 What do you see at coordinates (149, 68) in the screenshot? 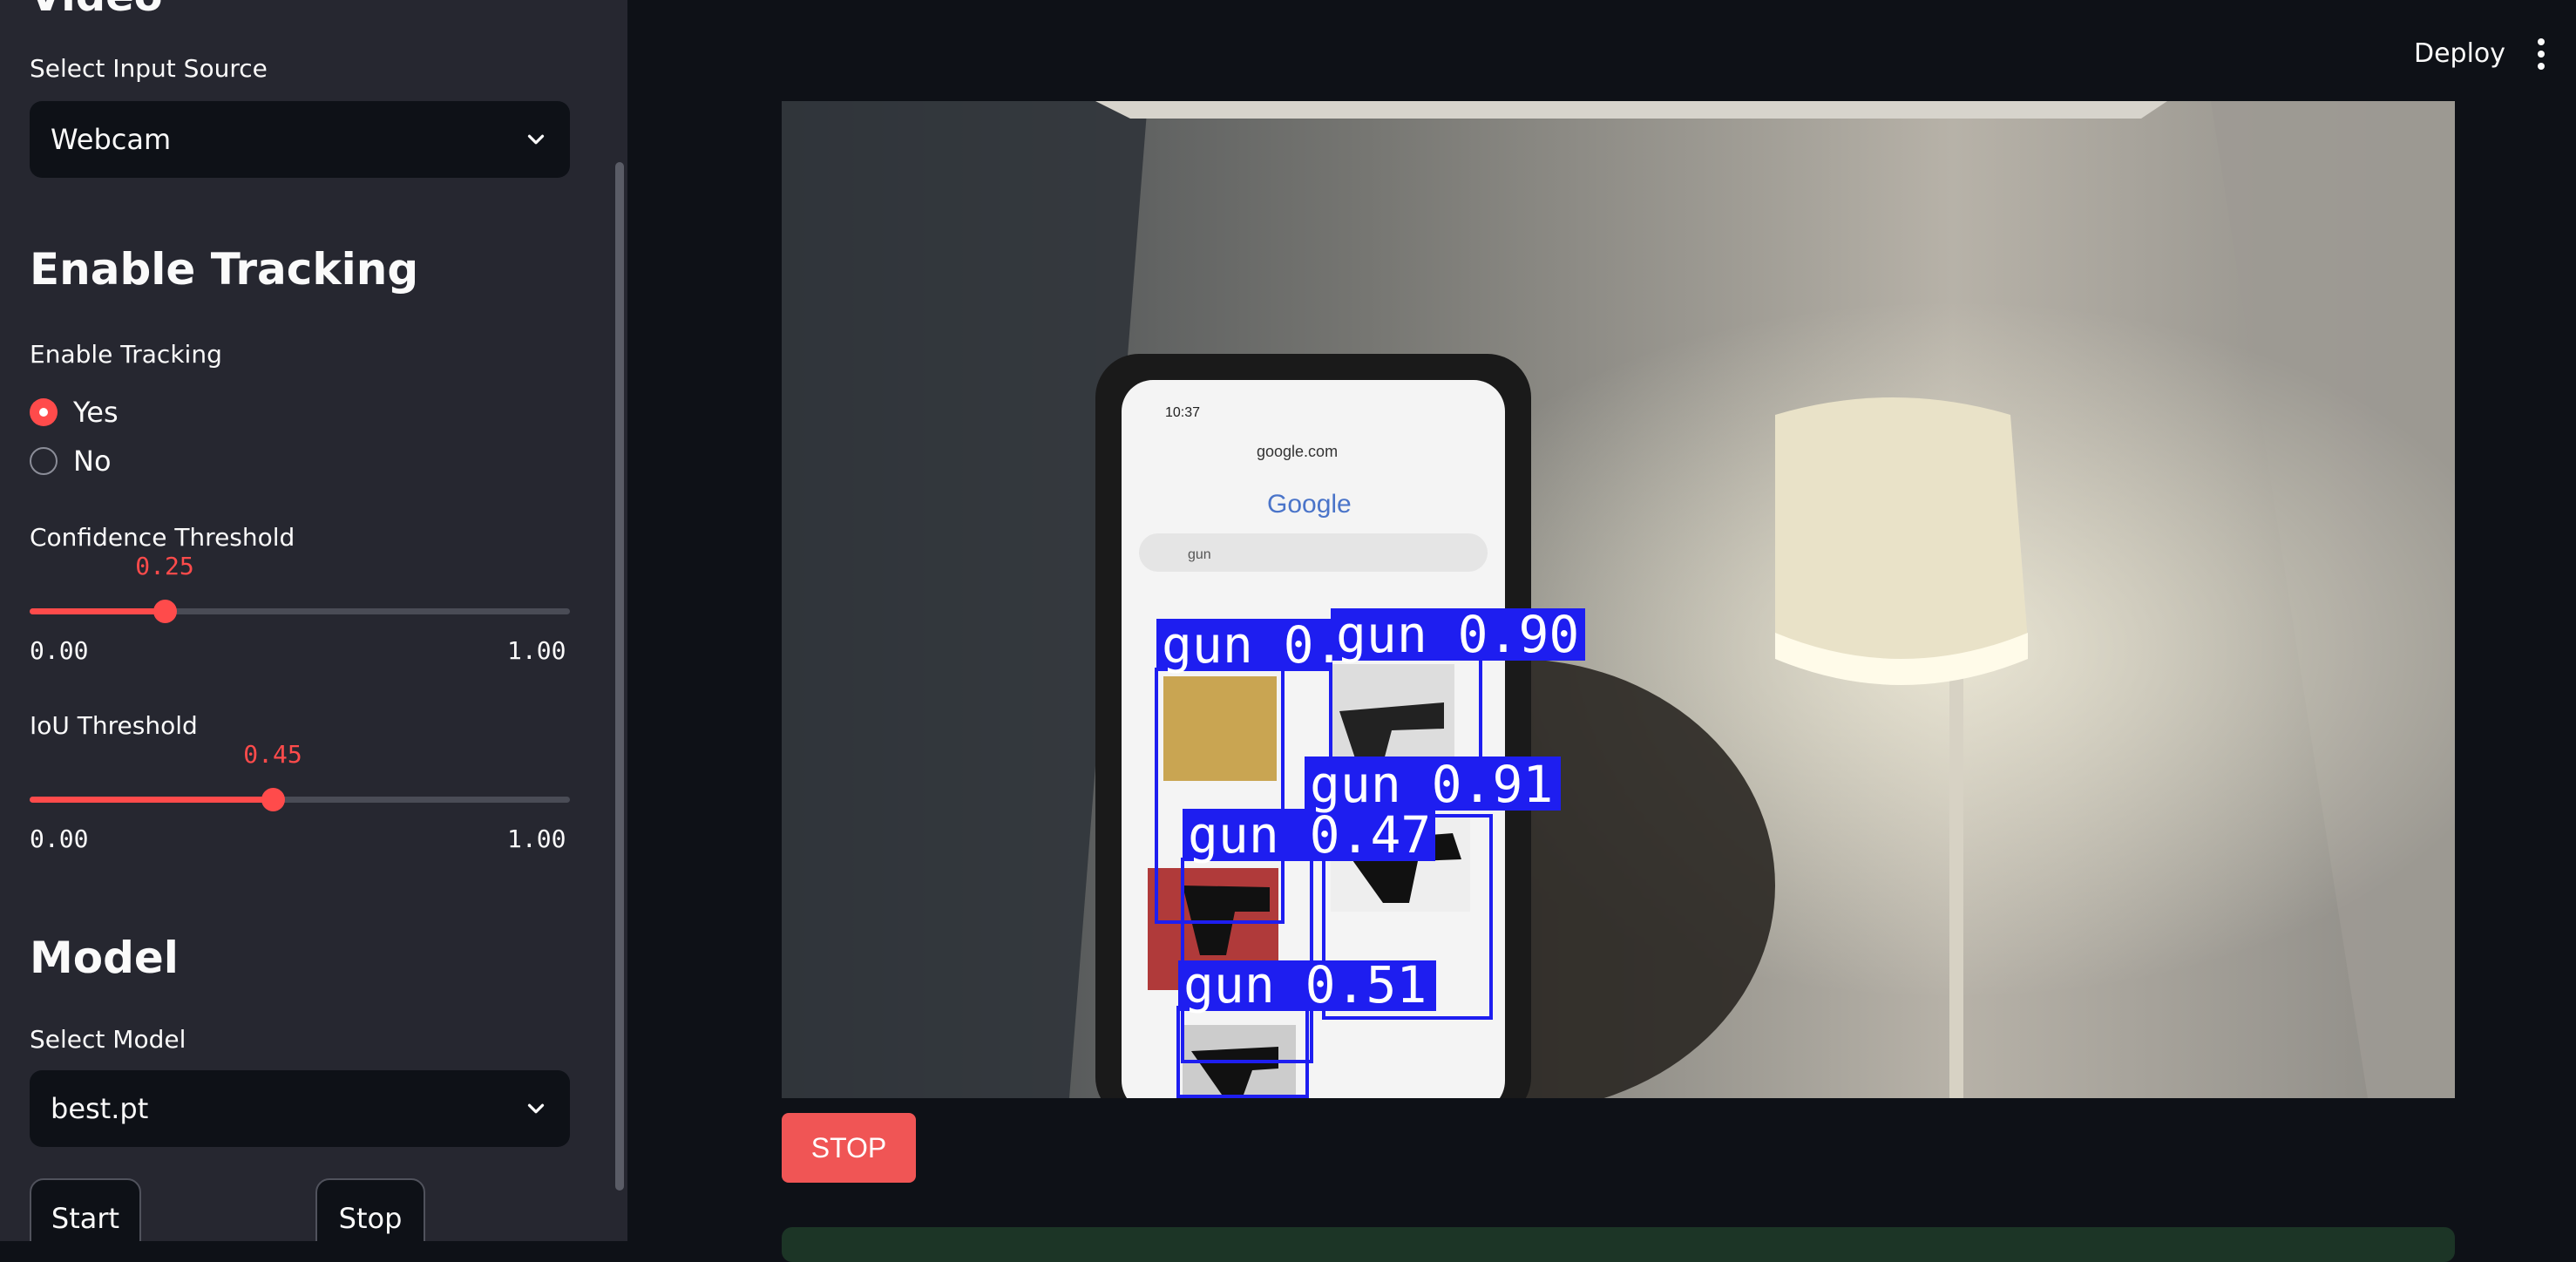
I see `input-source-label: Select Input Source` at bounding box center [149, 68].